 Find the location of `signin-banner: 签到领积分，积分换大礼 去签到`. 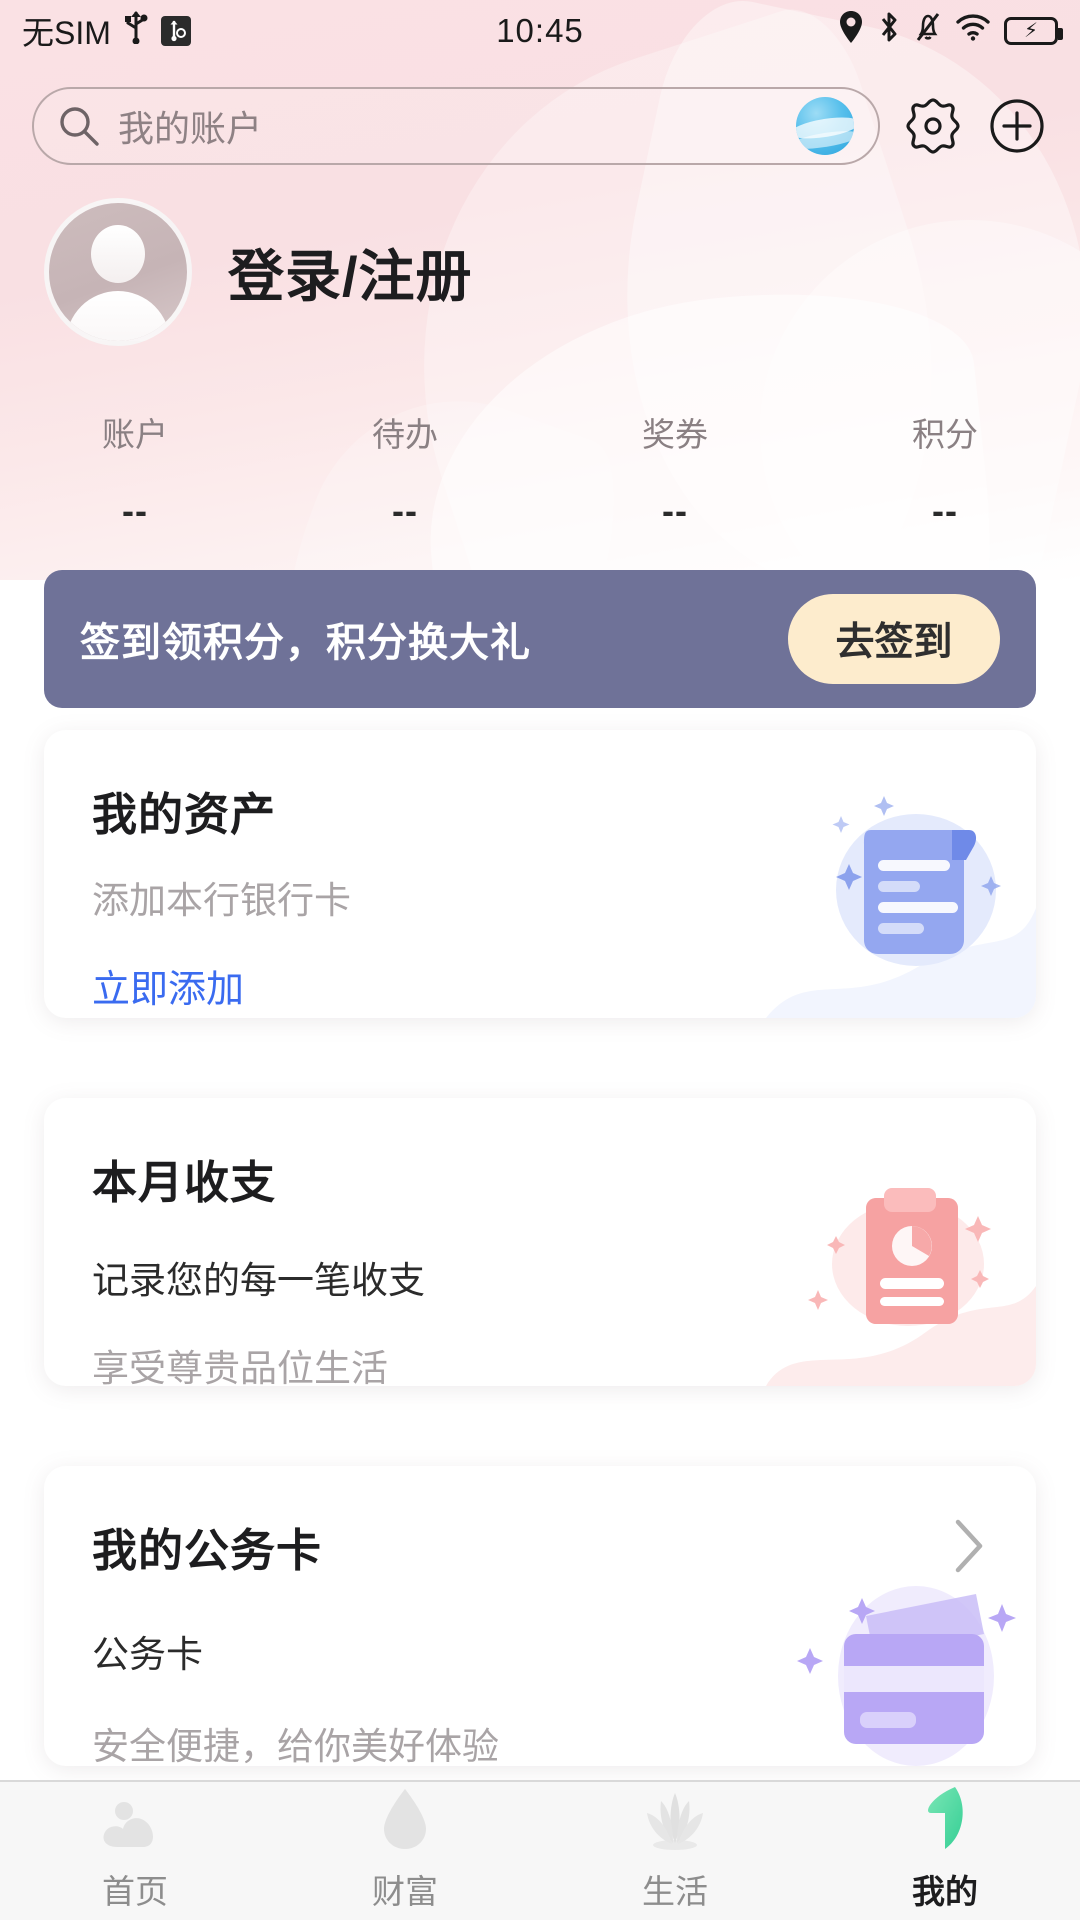

signin-banner: 签到领积分，积分换大礼 去签到 is located at coordinates (540, 639).